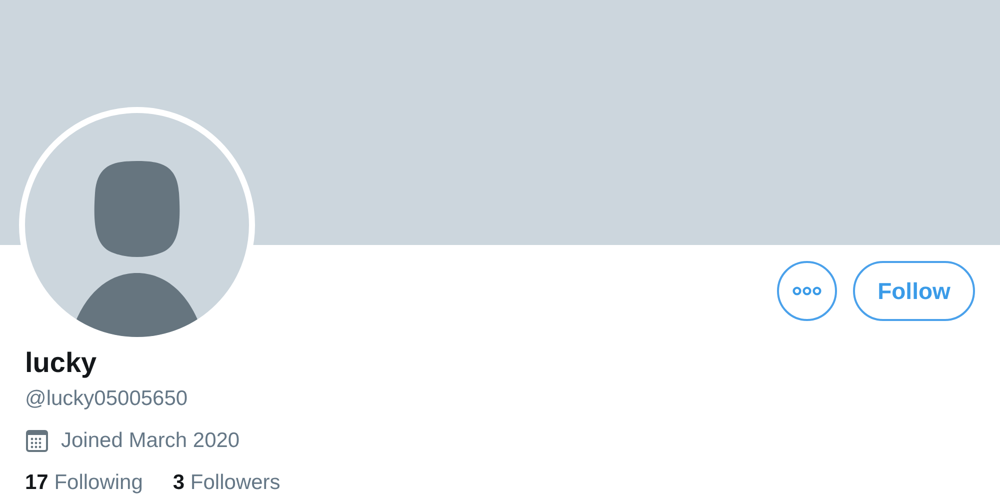 This screenshot has width=1000, height=500. What do you see at coordinates (807, 291) in the screenshot?
I see `more-dots-icon` at bounding box center [807, 291].